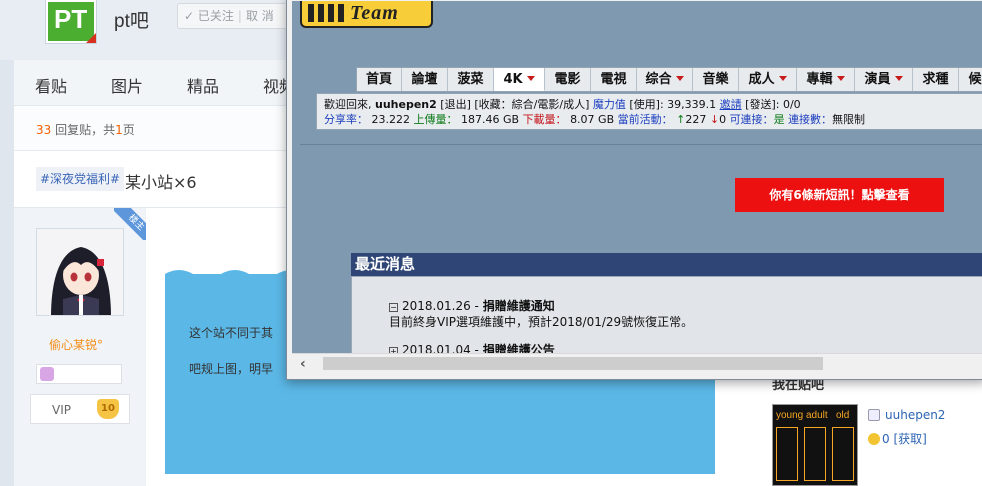 The image size is (982, 486). What do you see at coordinates (189, 16) in the screenshot?
I see `checkmark-icon: ✓` at bounding box center [189, 16].